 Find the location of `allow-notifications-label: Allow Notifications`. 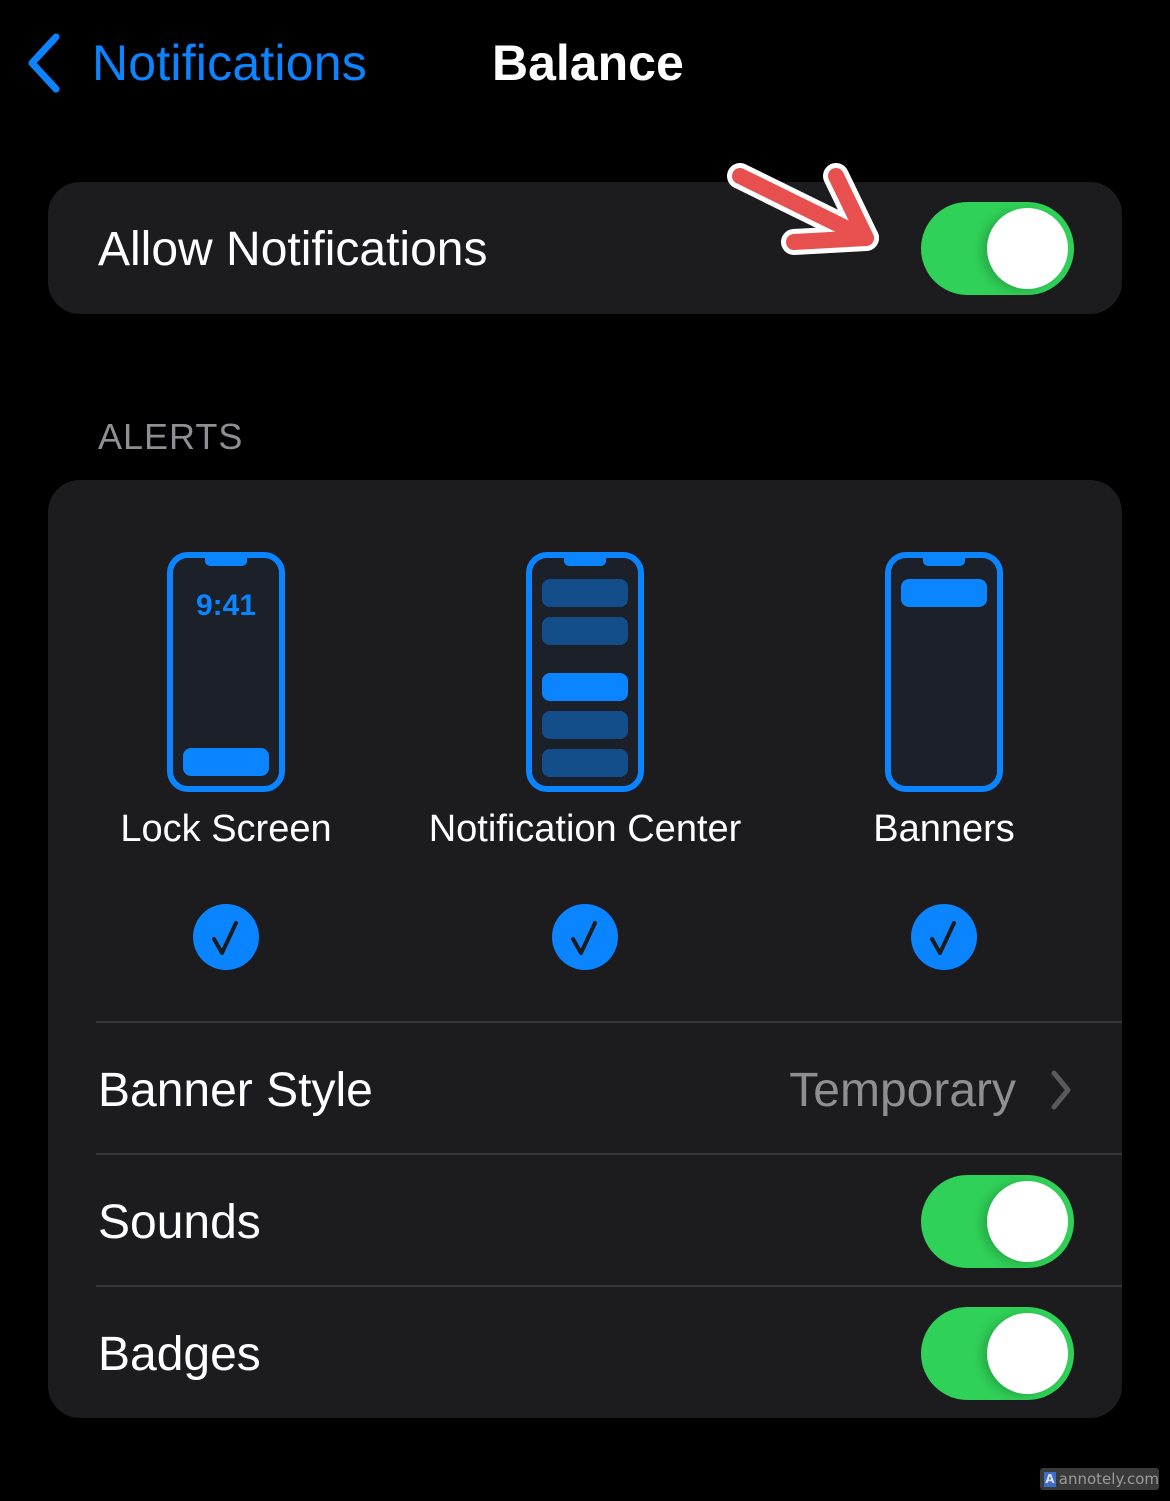

allow-notifications-label: Allow Notifications is located at coordinates (293, 249).